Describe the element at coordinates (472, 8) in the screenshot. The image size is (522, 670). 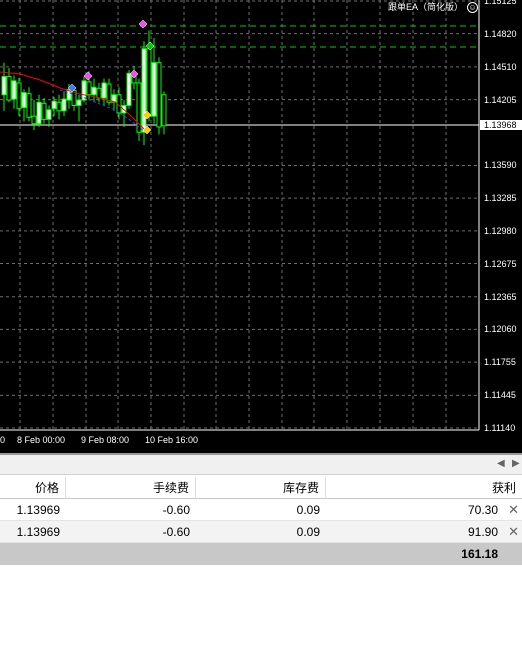
I see `smiley-icon: ☺` at that location.